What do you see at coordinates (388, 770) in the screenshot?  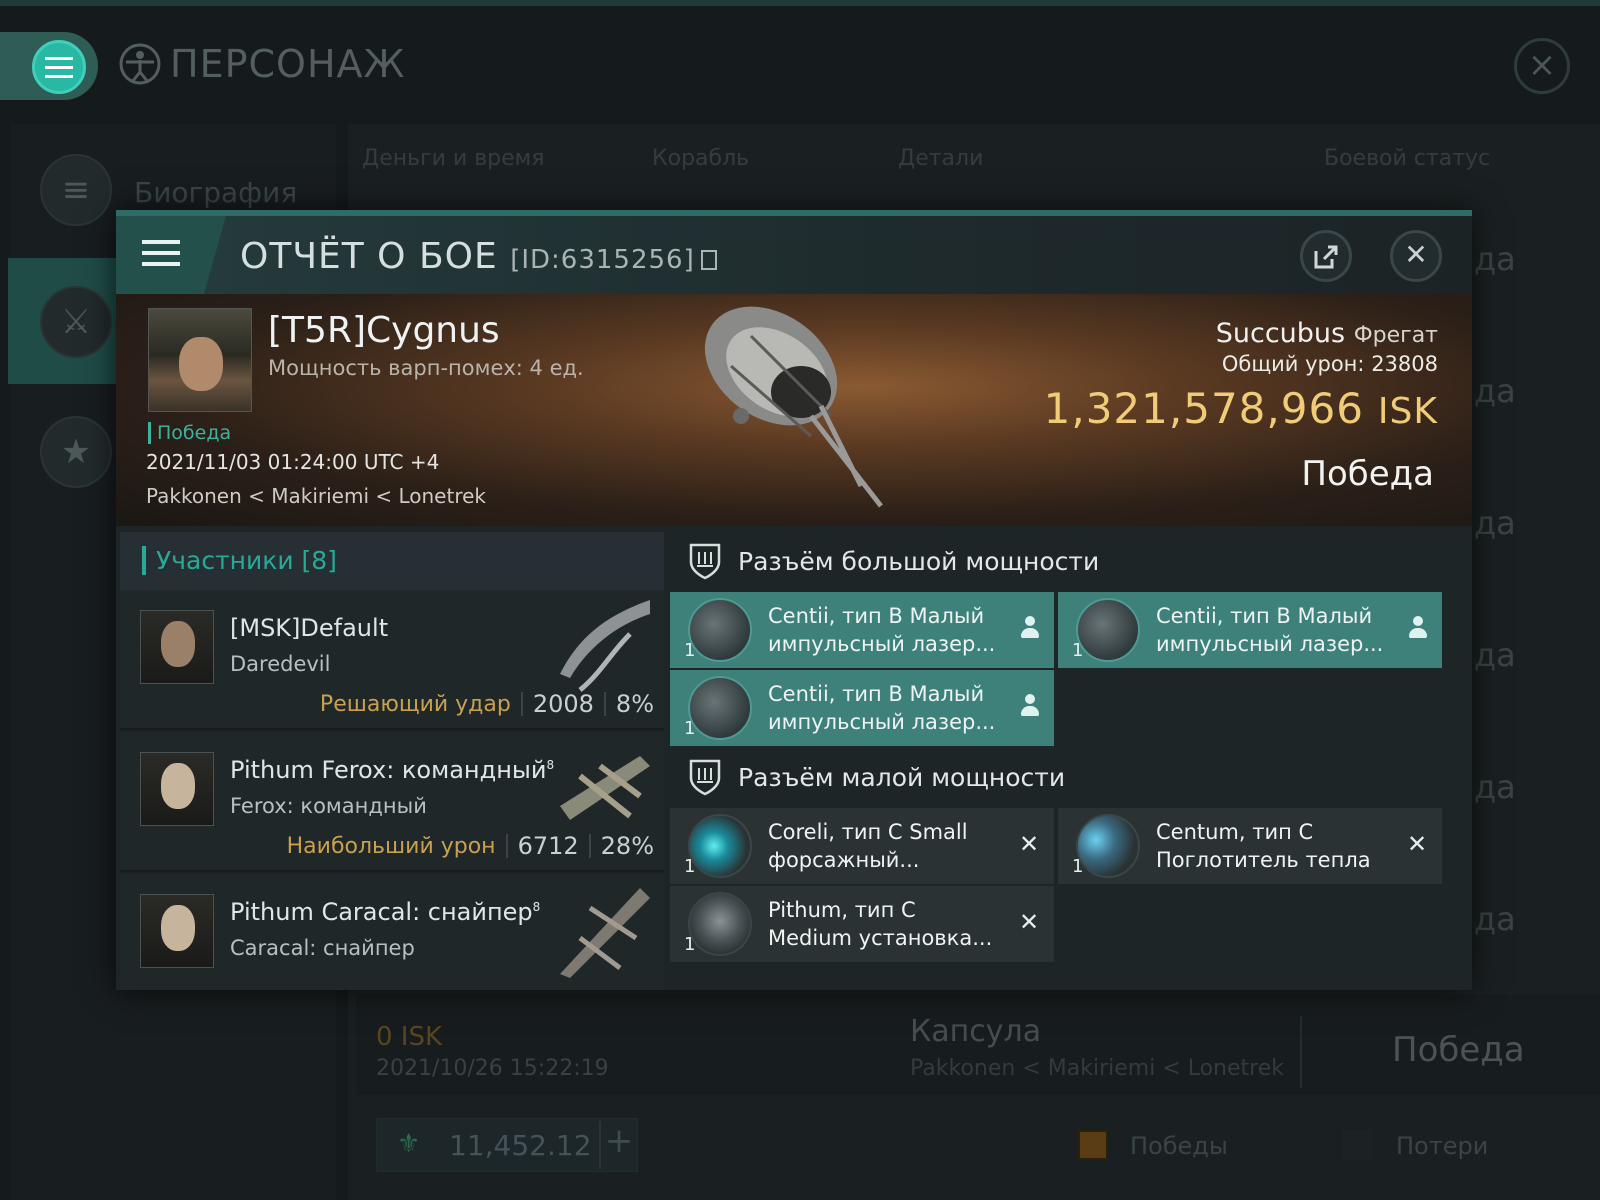 I see `participant-name-text: Pithum Ferox: командный` at bounding box center [388, 770].